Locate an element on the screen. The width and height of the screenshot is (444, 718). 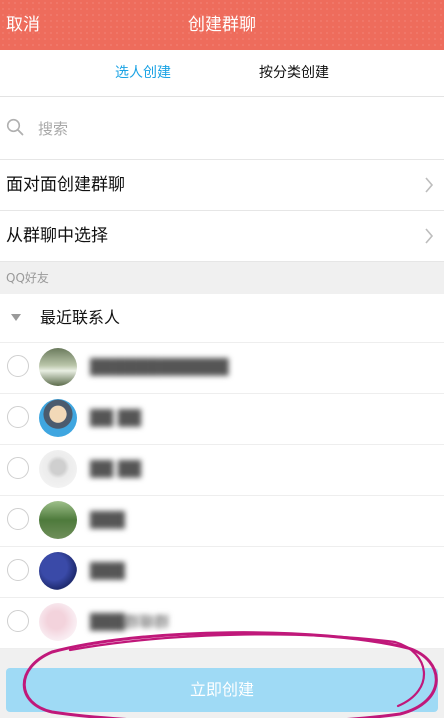
nature-avatar is located at coordinates (58, 520).